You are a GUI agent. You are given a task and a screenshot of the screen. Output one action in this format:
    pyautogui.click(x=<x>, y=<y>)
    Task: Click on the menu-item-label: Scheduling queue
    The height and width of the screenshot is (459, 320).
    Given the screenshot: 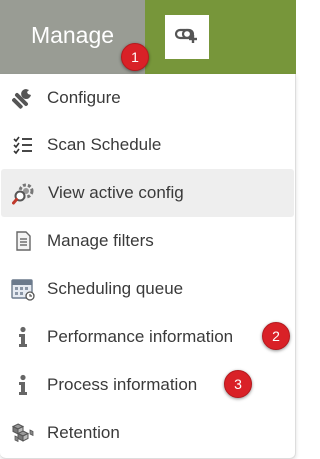 What is the action you would take?
    pyautogui.click(x=115, y=288)
    